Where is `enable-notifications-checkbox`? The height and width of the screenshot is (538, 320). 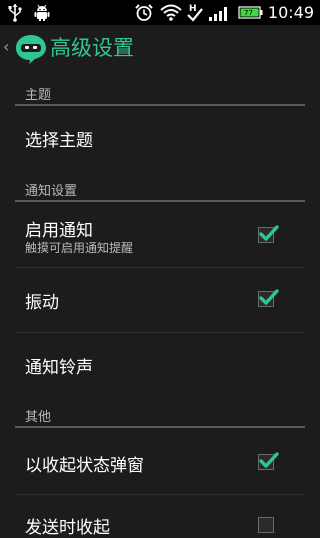
enable-notifications-checkbox is located at coordinates (268, 234).